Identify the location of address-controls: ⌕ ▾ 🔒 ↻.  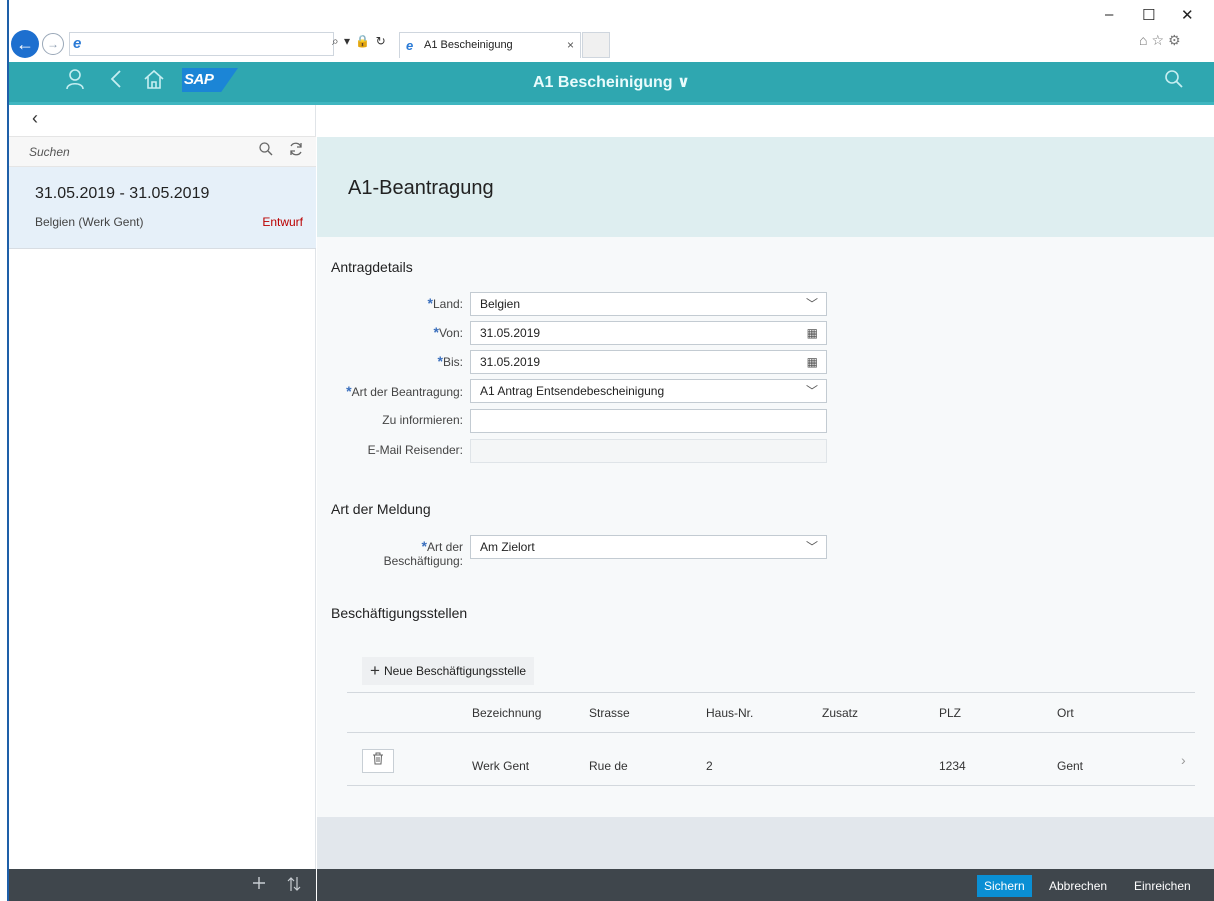
(359, 41).